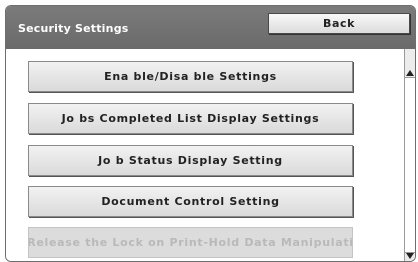 The width and height of the screenshot is (418, 262). What do you see at coordinates (73, 28) in the screenshot?
I see `page-title: Security Settings` at bounding box center [73, 28].